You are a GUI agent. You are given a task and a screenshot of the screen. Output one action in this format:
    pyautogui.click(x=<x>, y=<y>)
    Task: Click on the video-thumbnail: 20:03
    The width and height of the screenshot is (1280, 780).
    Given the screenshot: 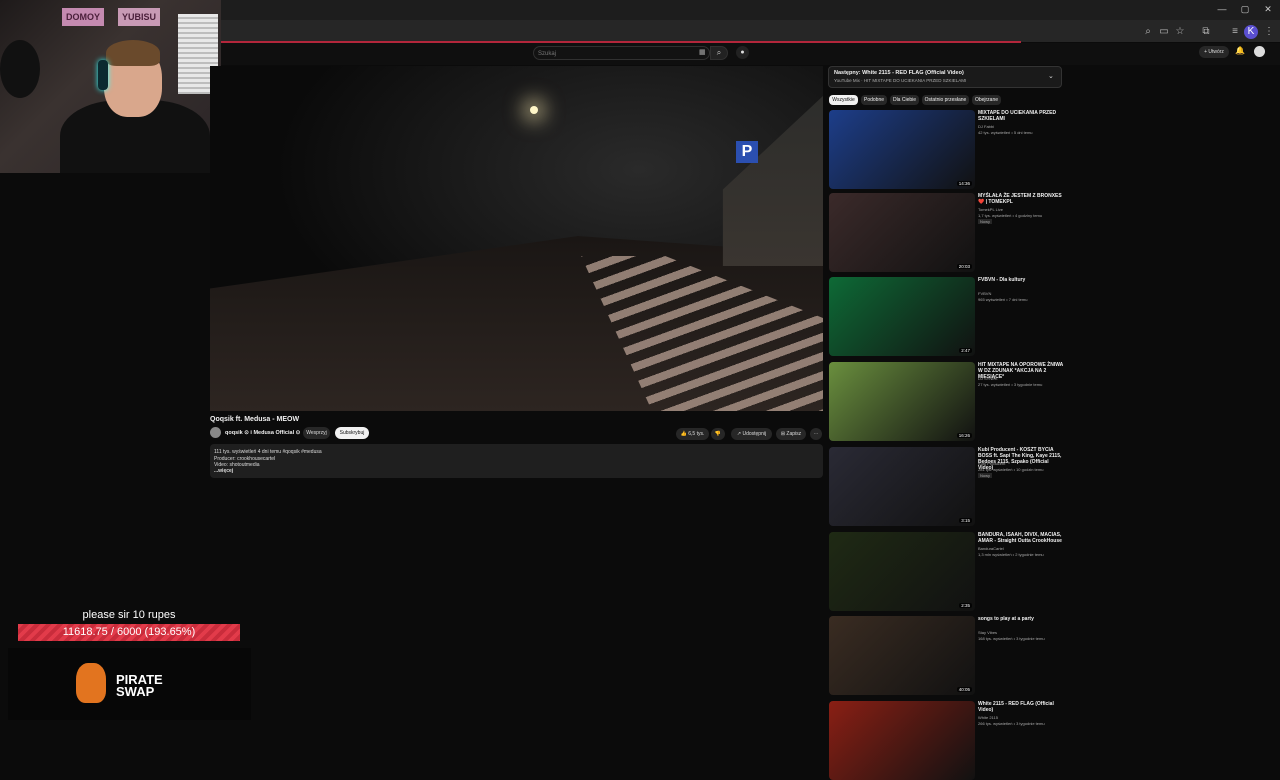 What is the action you would take?
    pyautogui.click(x=902, y=232)
    